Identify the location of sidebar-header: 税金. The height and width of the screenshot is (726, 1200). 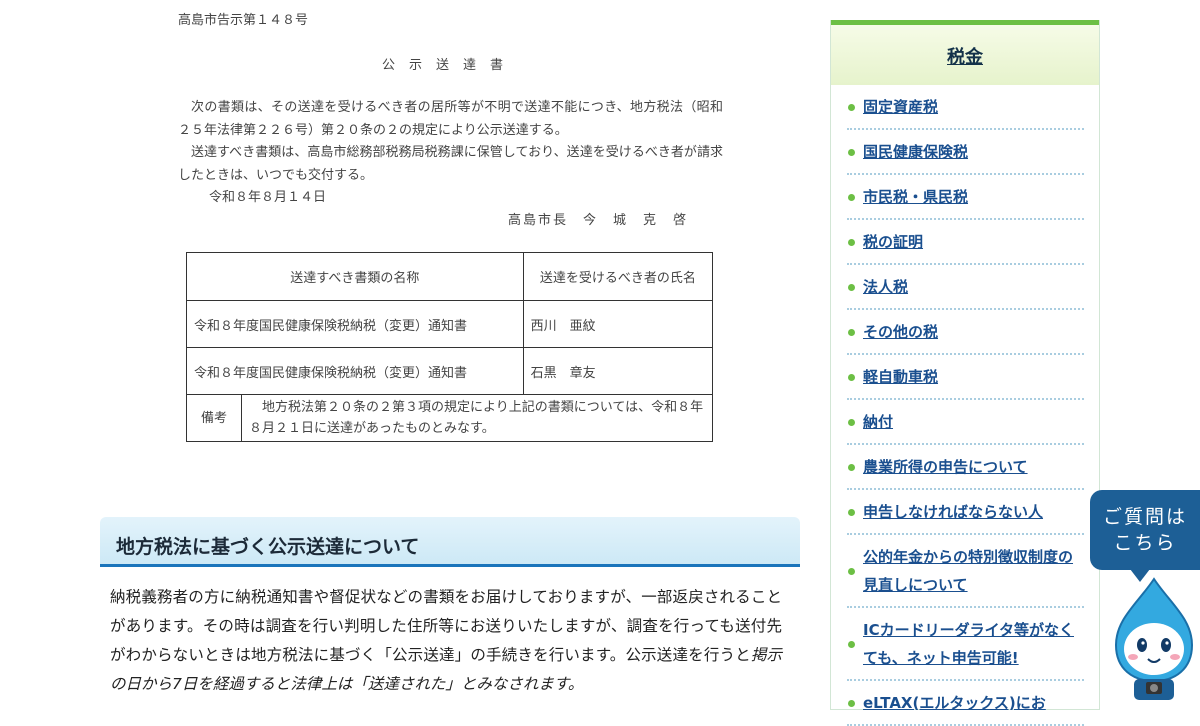
(965, 52).